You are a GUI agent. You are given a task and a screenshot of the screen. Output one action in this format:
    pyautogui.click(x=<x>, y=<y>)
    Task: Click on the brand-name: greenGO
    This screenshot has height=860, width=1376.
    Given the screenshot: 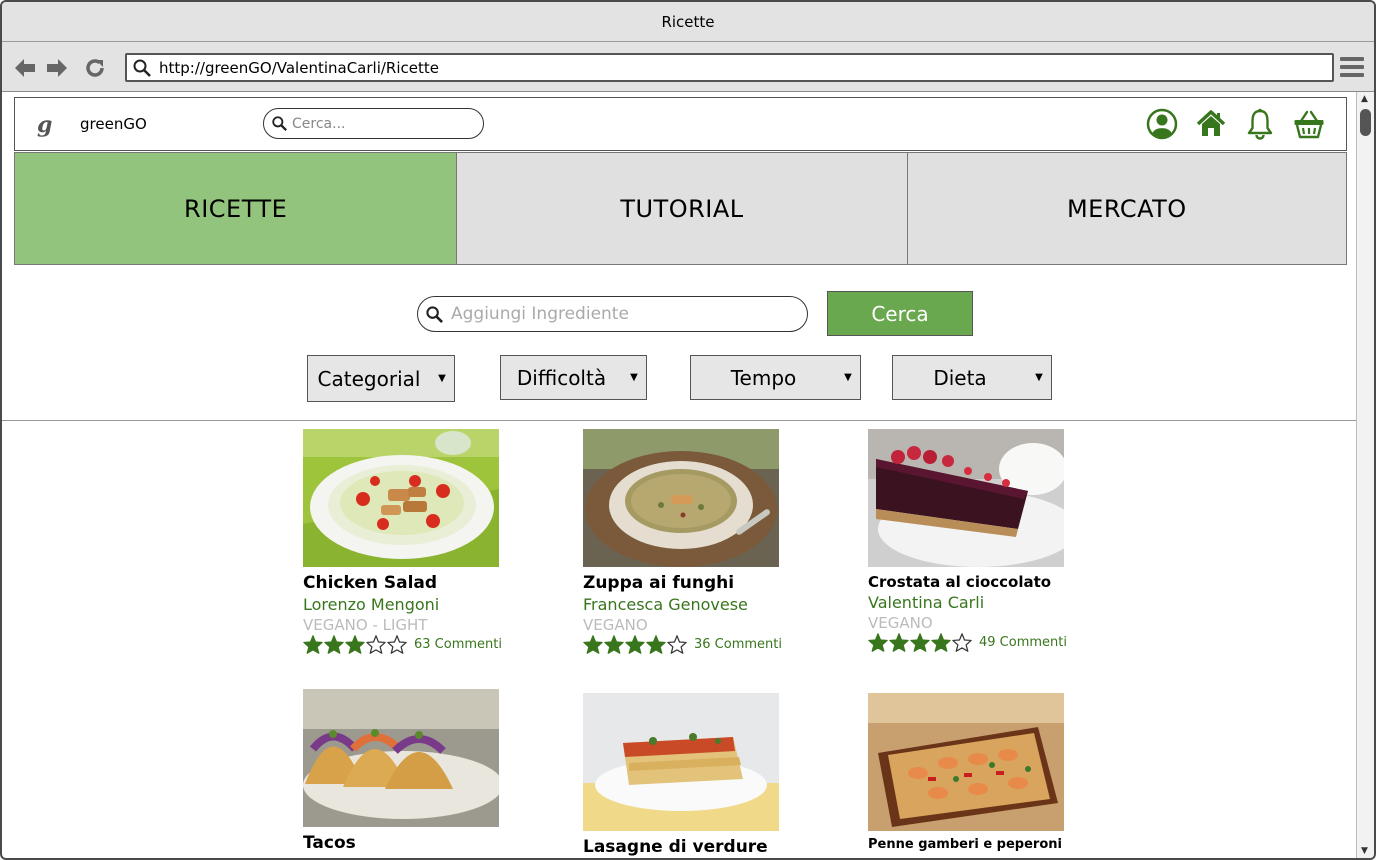 What is the action you would take?
    pyautogui.click(x=113, y=124)
    